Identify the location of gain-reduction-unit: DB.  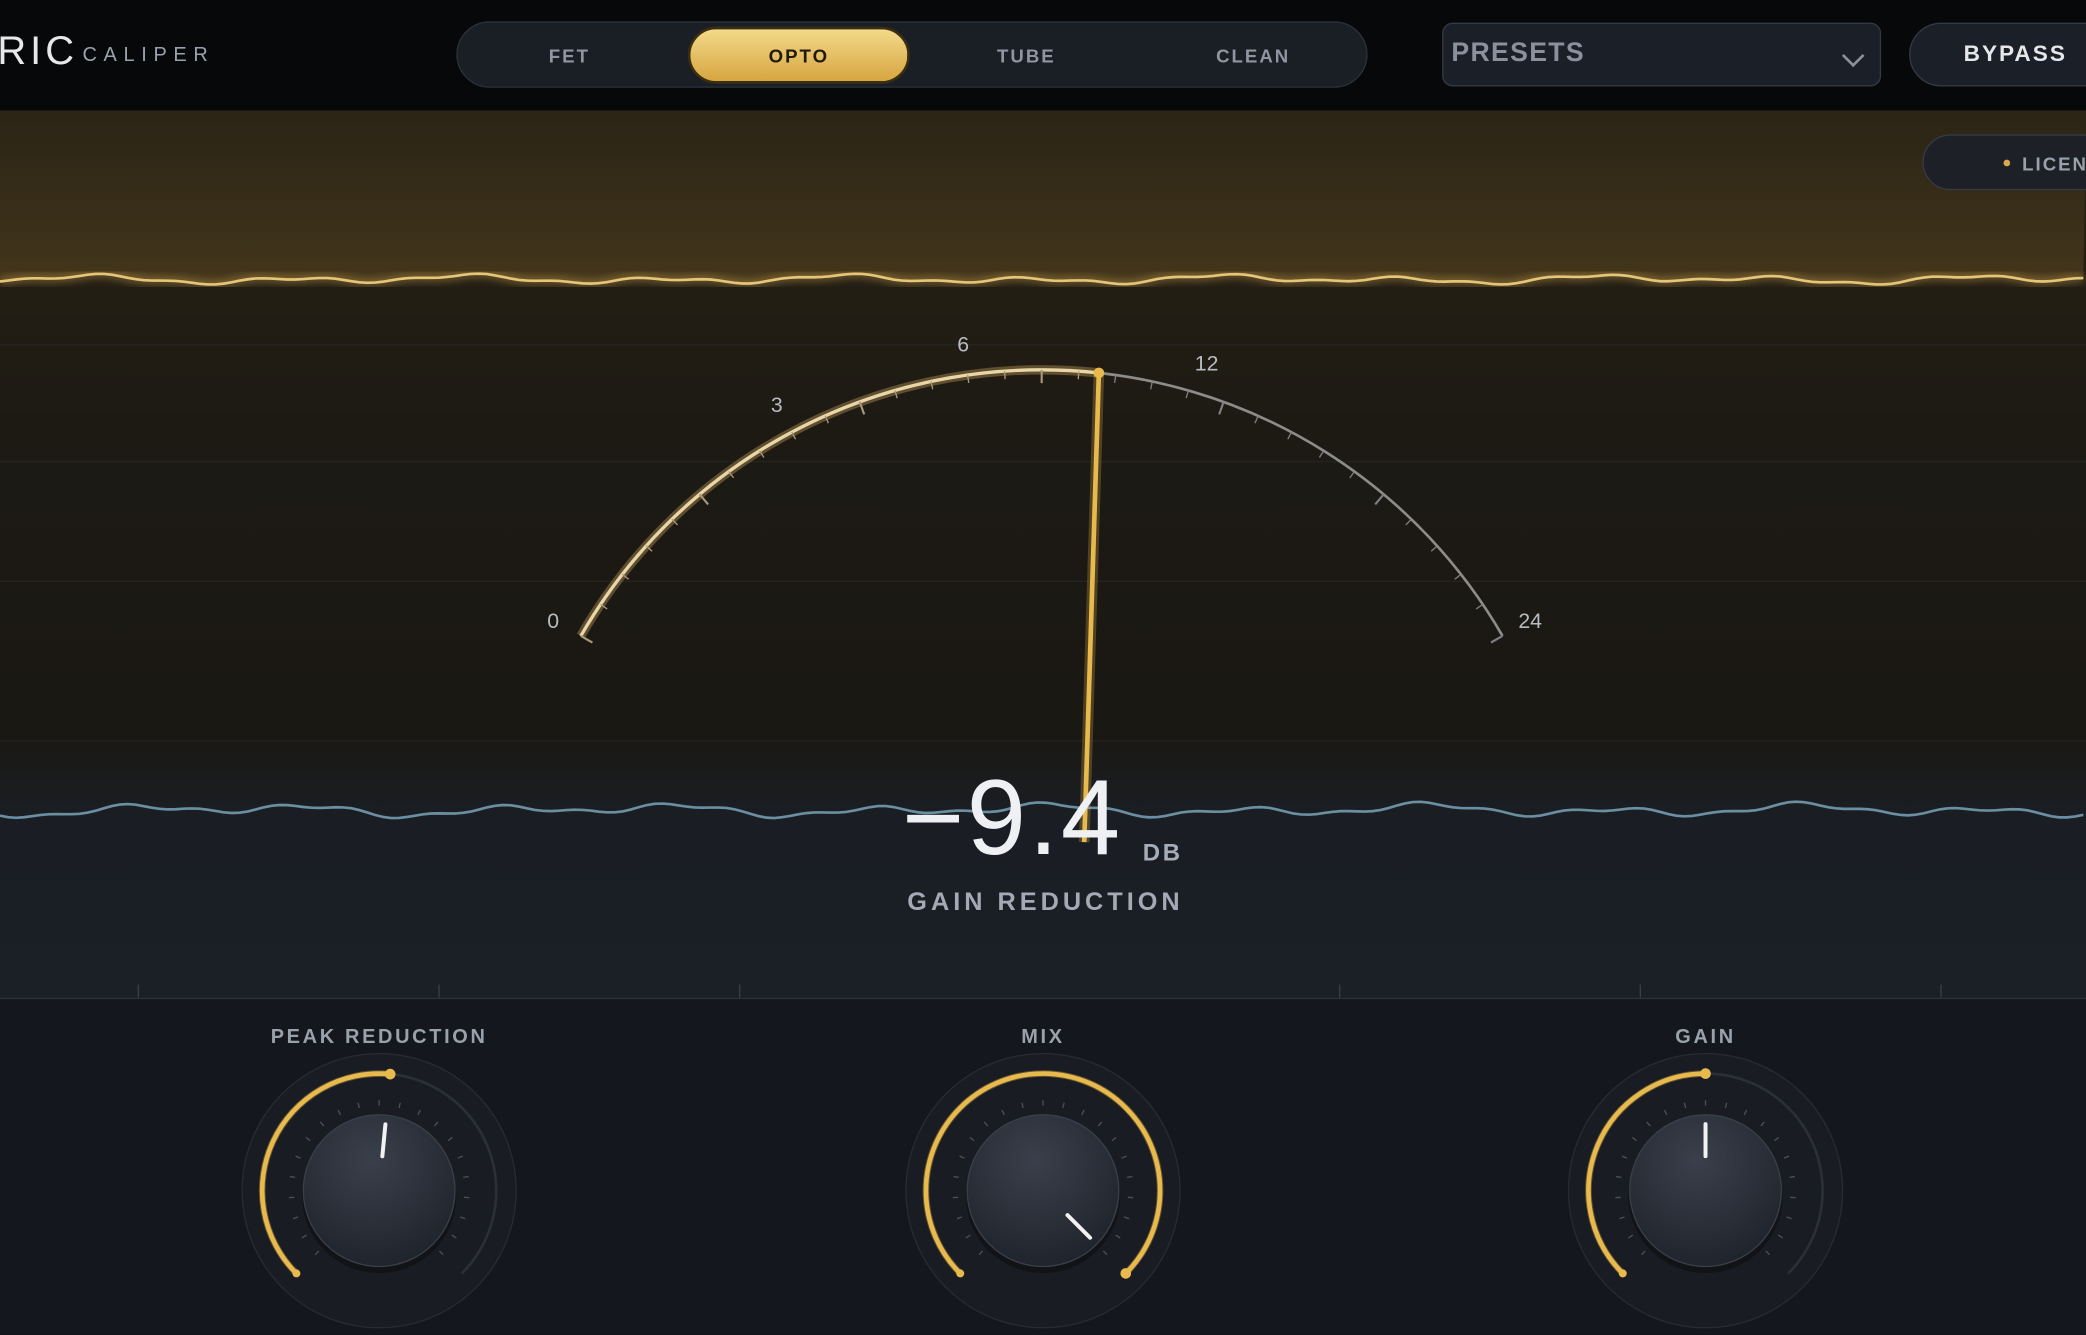
(1162, 853).